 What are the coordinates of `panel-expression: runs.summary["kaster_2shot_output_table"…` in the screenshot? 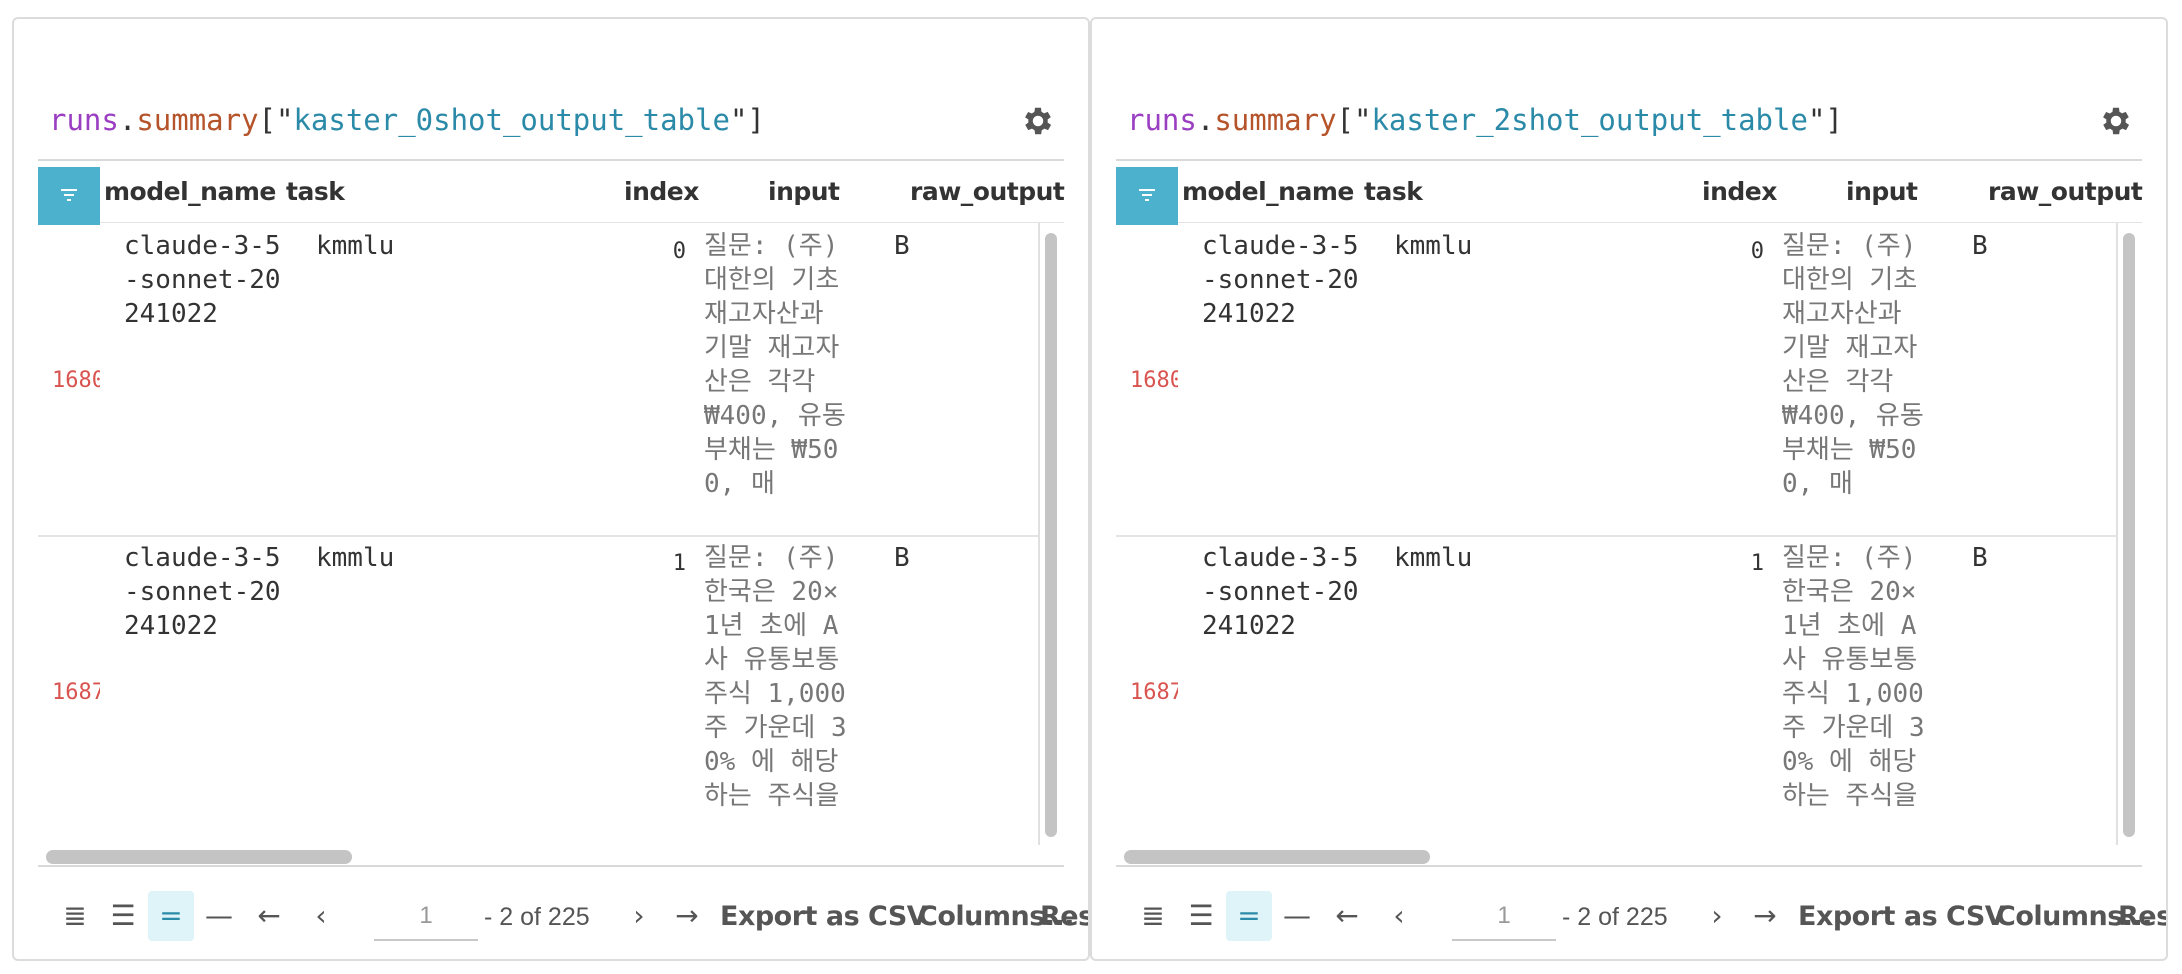 It's located at (1485, 120).